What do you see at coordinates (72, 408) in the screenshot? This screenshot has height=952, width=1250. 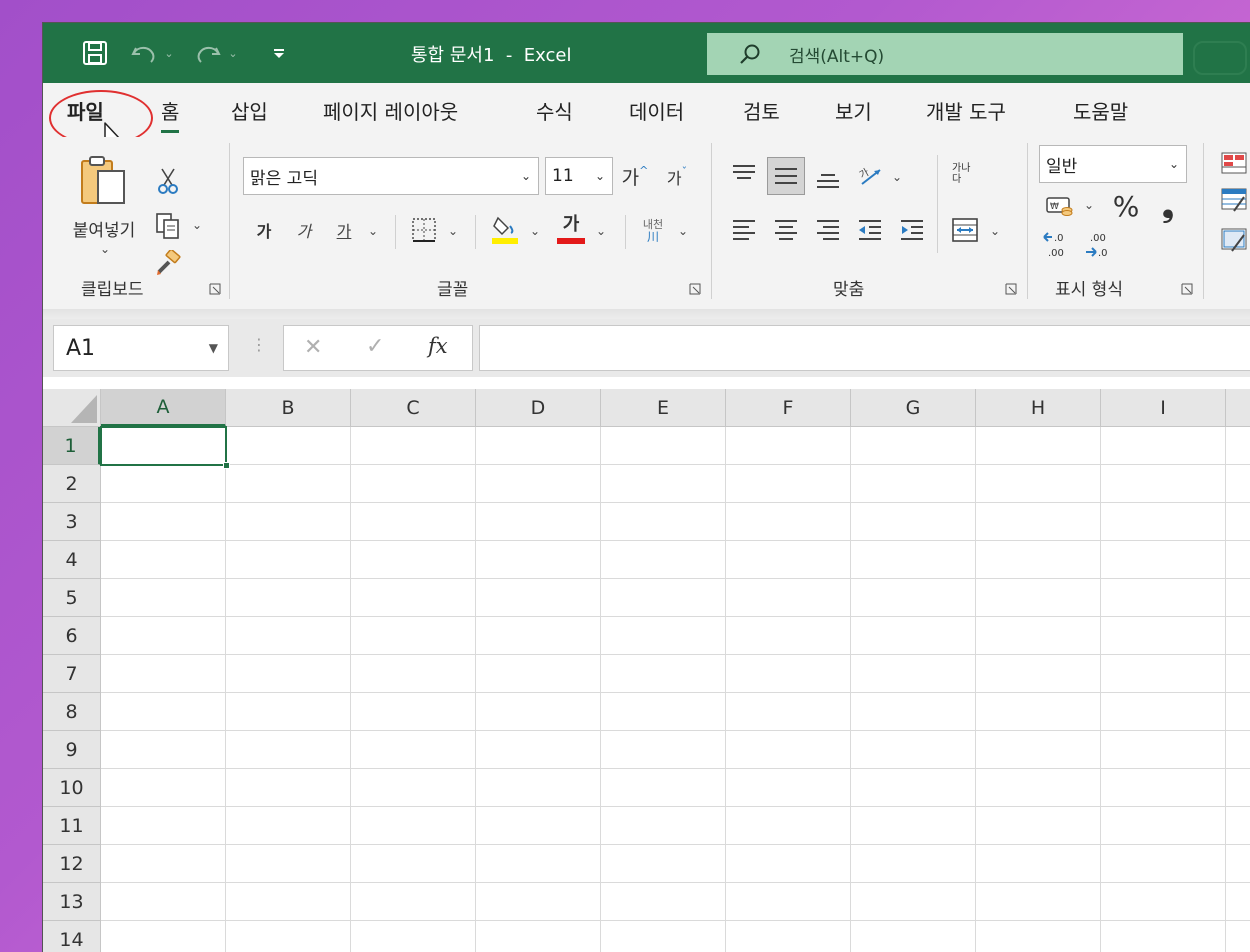 I see `select-all-corner` at bounding box center [72, 408].